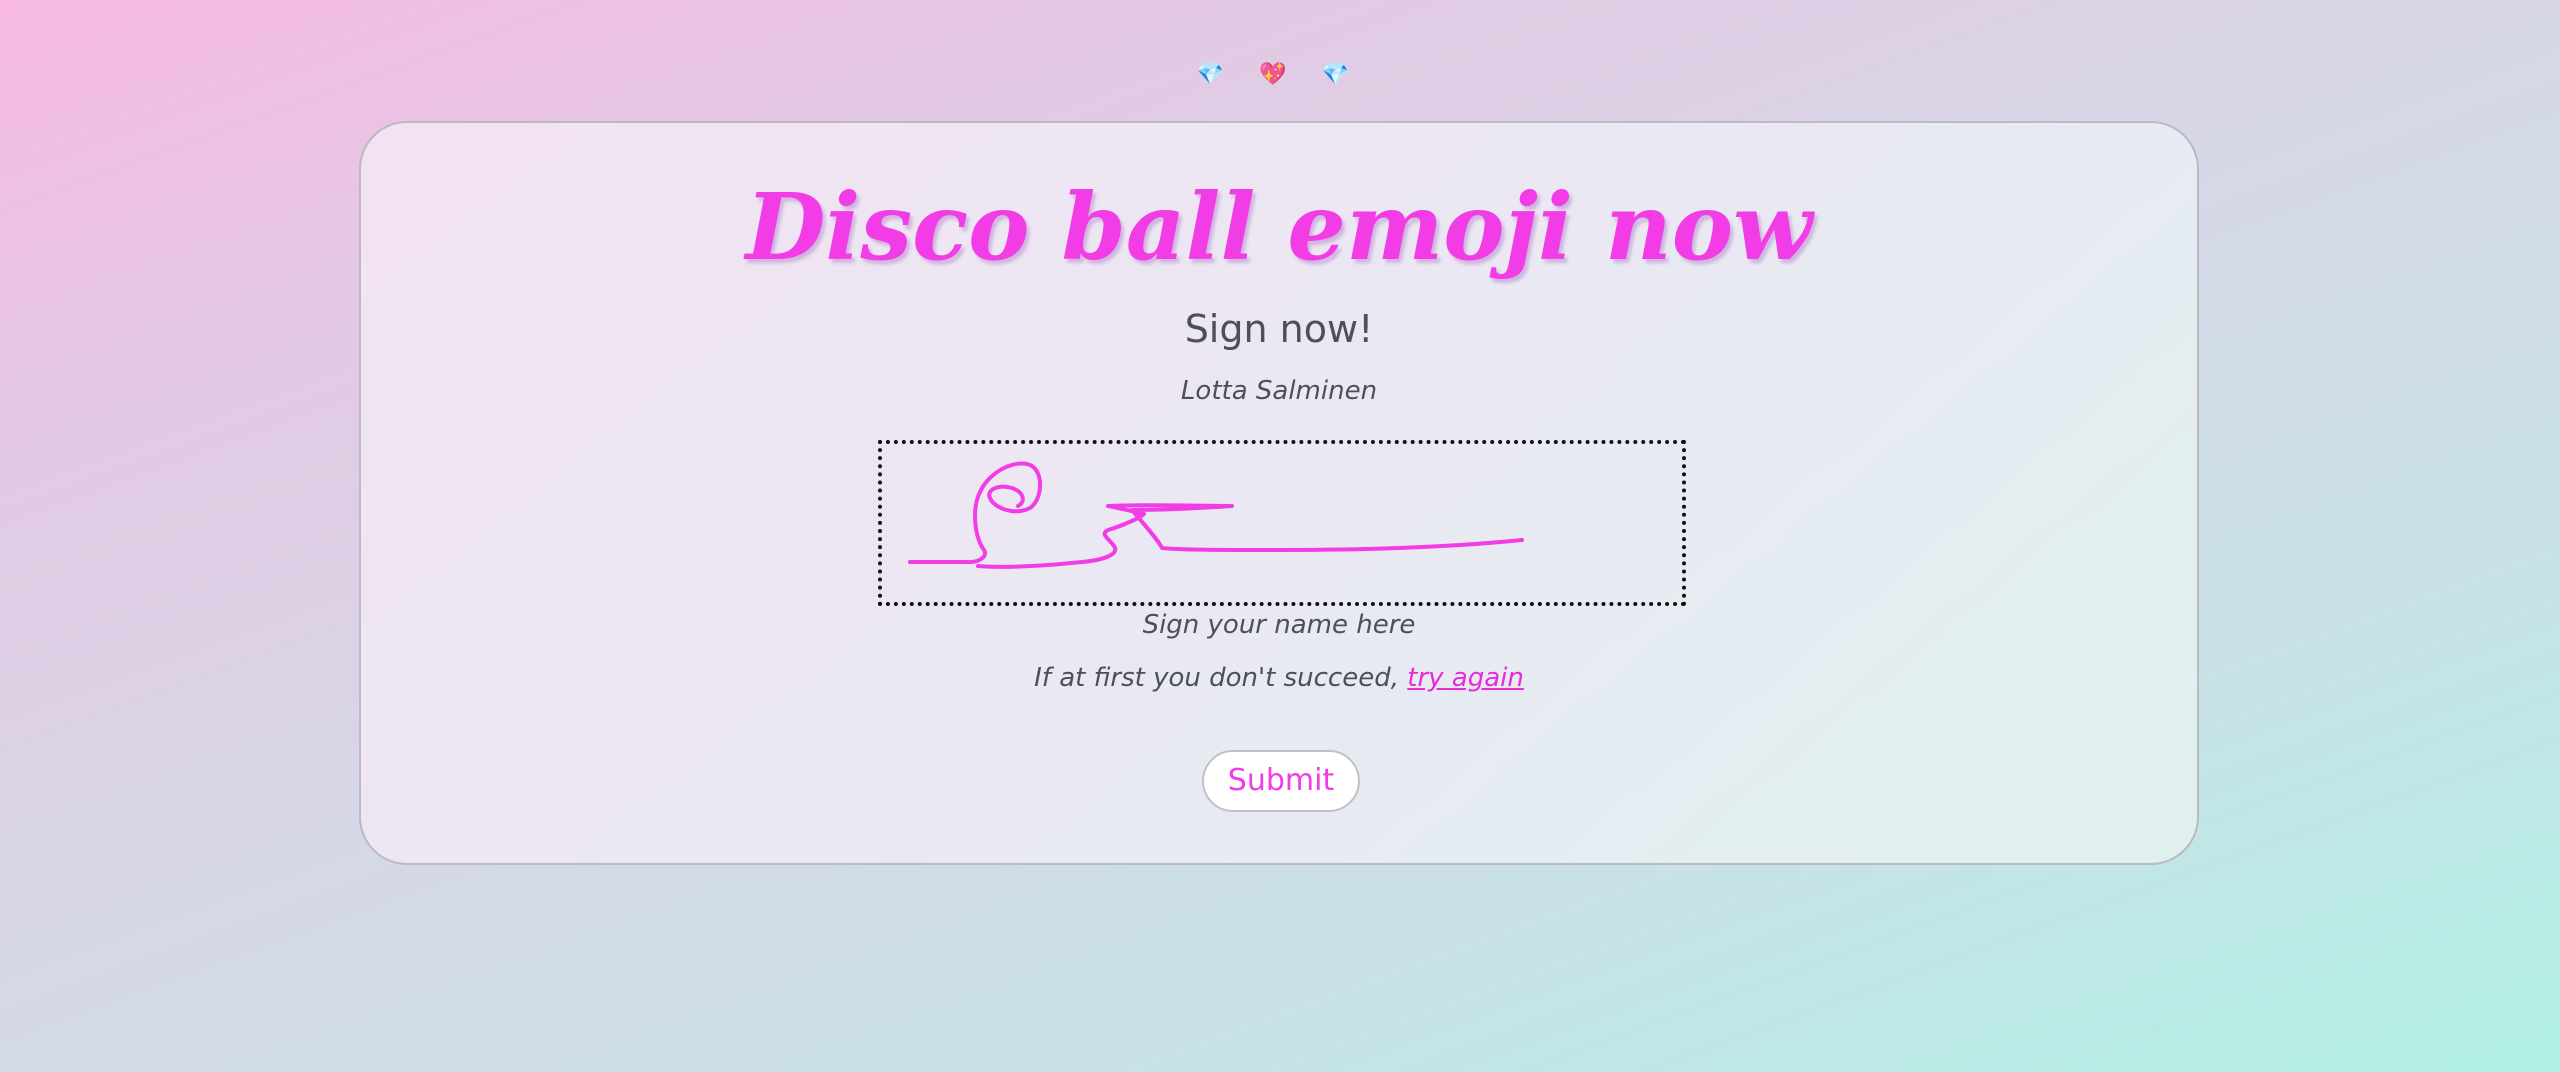 This screenshot has width=2560, height=1072. Describe the element at coordinates (1279, 625) in the screenshot. I see `signature-hint: Sign your name here` at that location.